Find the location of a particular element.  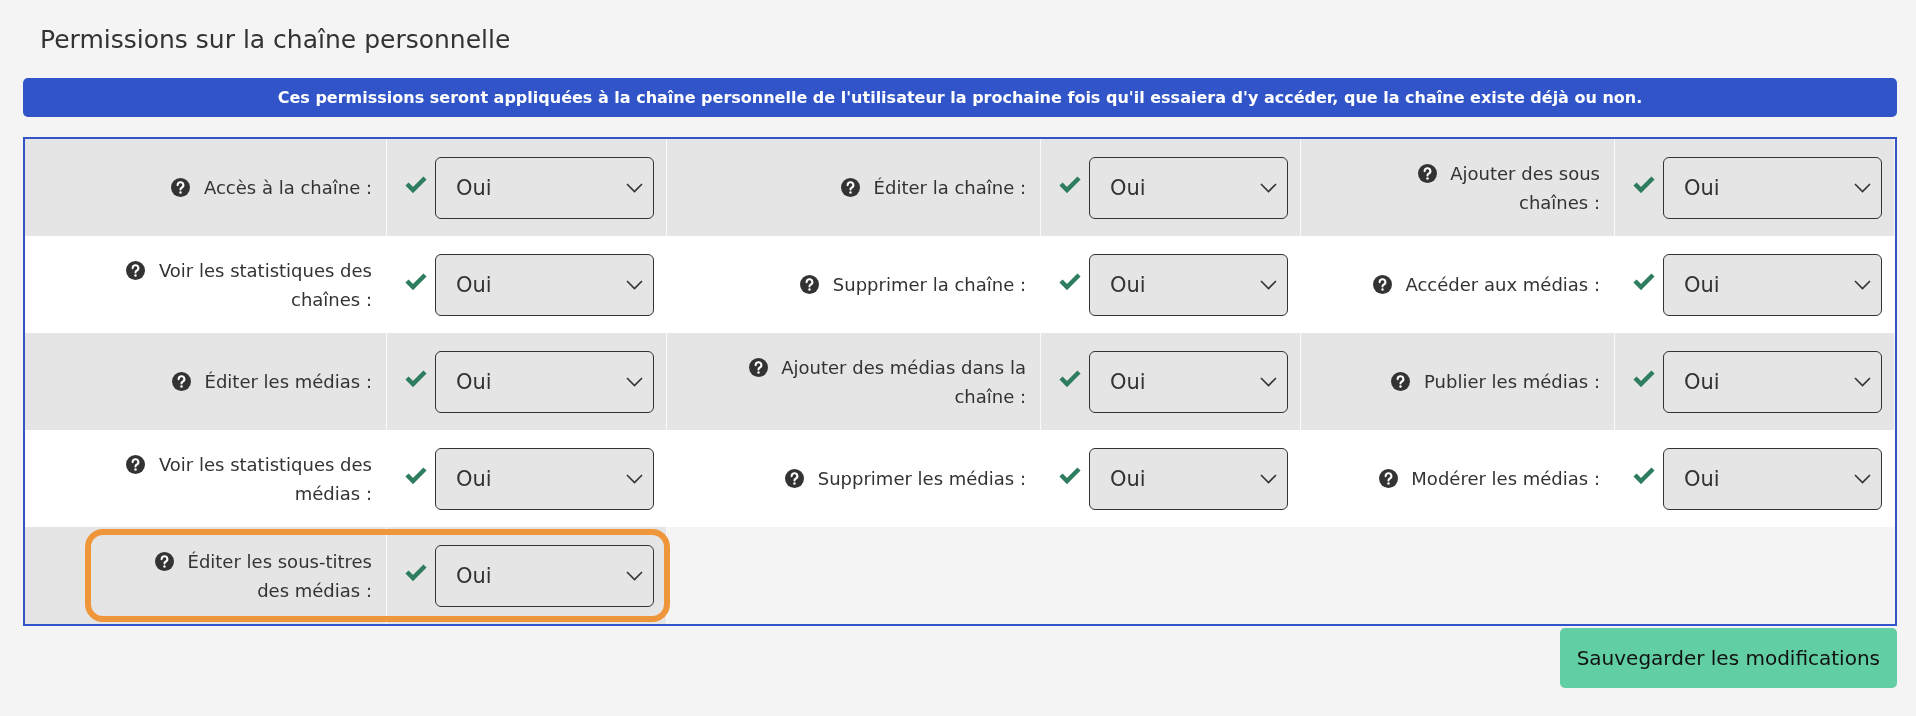

permission-label: Éditer la chaîne : is located at coordinates (949, 187).